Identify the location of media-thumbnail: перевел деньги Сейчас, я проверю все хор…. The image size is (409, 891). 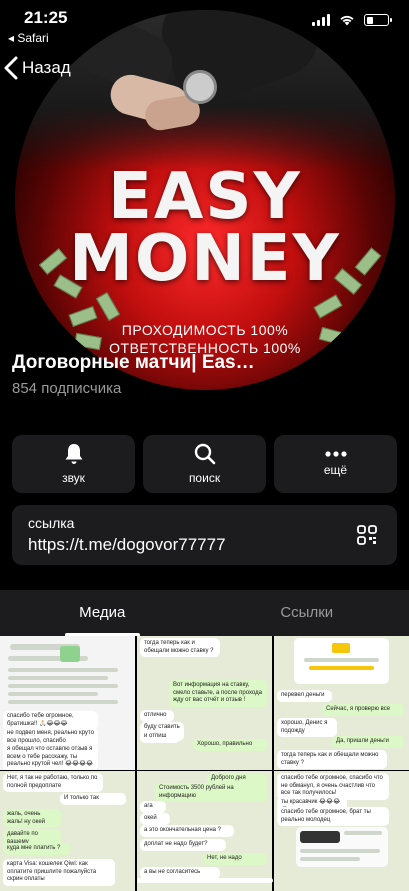
(341, 703).